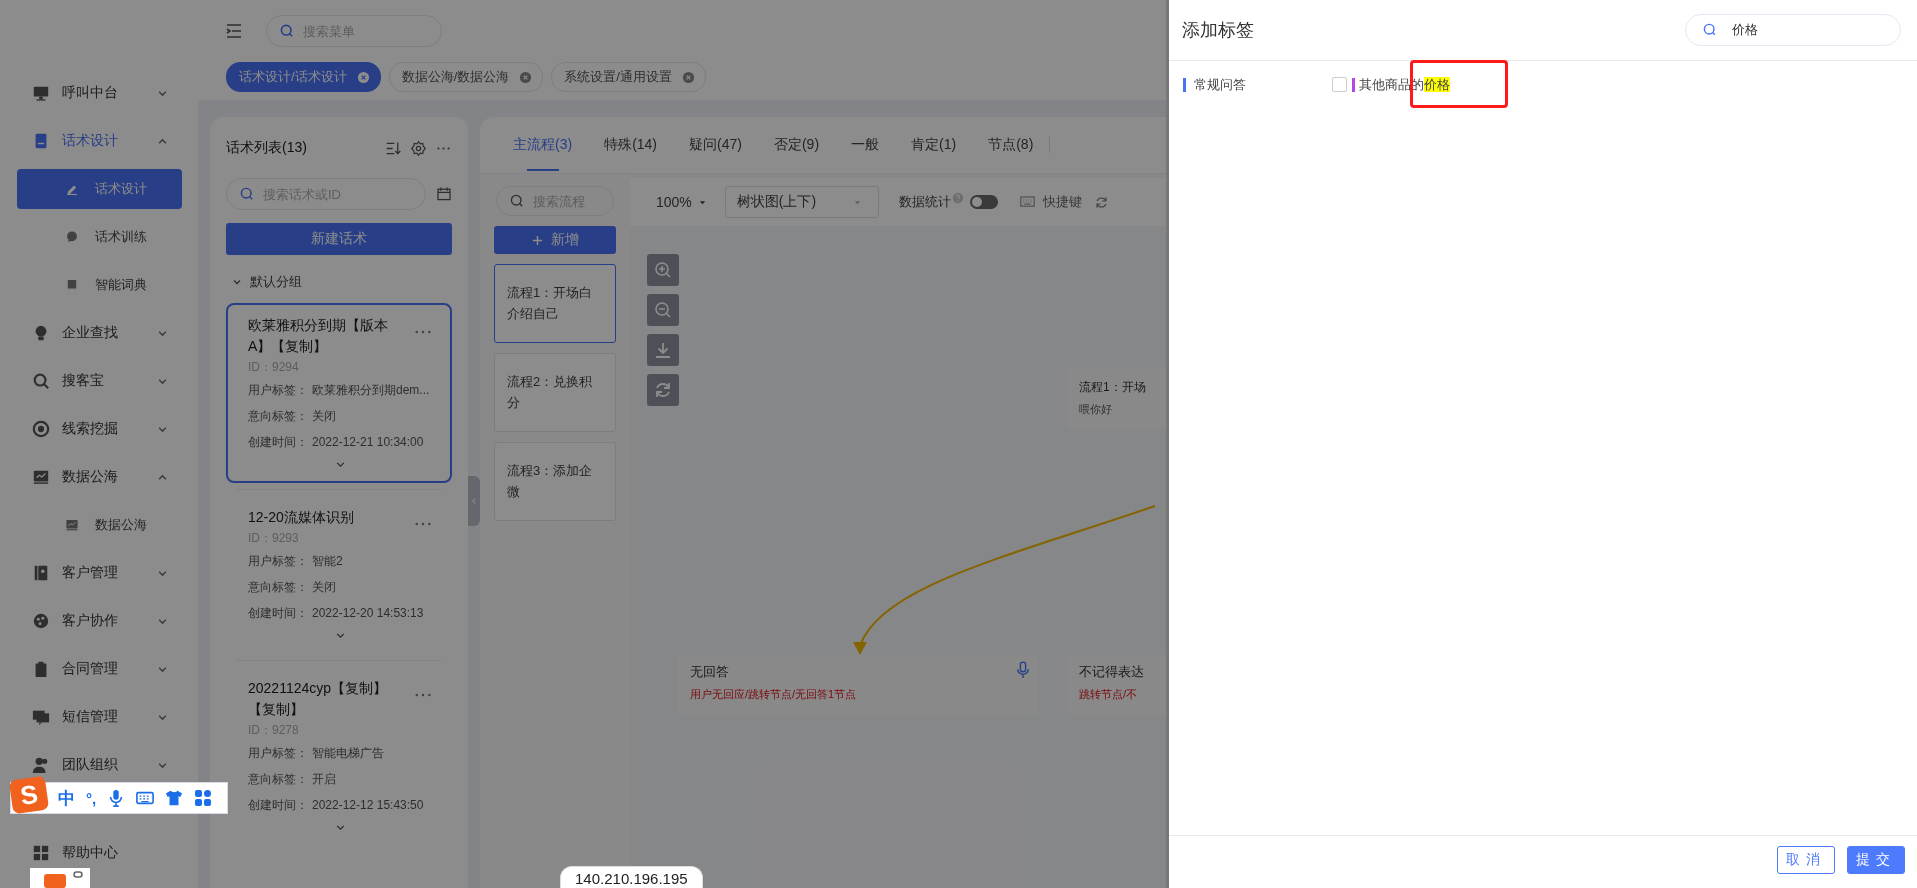 The image size is (1917, 888). Describe the element at coordinates (99, 333) in the screenshot. I see `sidebar-item: 企业查找` at that location.